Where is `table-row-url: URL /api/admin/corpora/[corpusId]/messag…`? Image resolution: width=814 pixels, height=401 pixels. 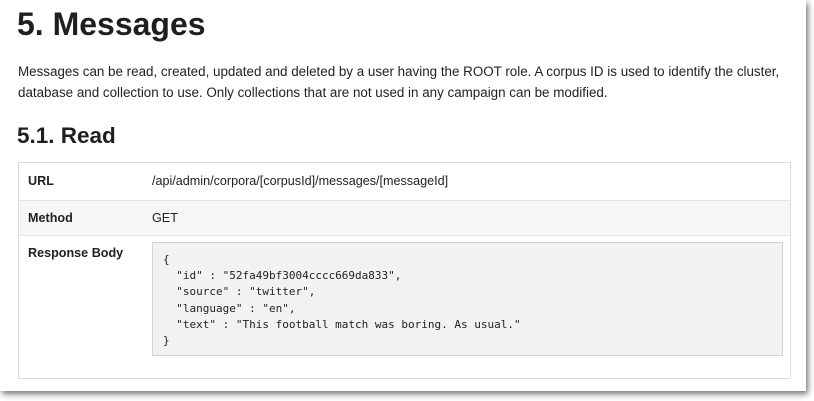 table-row-url: URL /api/admin/corpora/[corpusId]/messag… is located at coordinates (404, 181).